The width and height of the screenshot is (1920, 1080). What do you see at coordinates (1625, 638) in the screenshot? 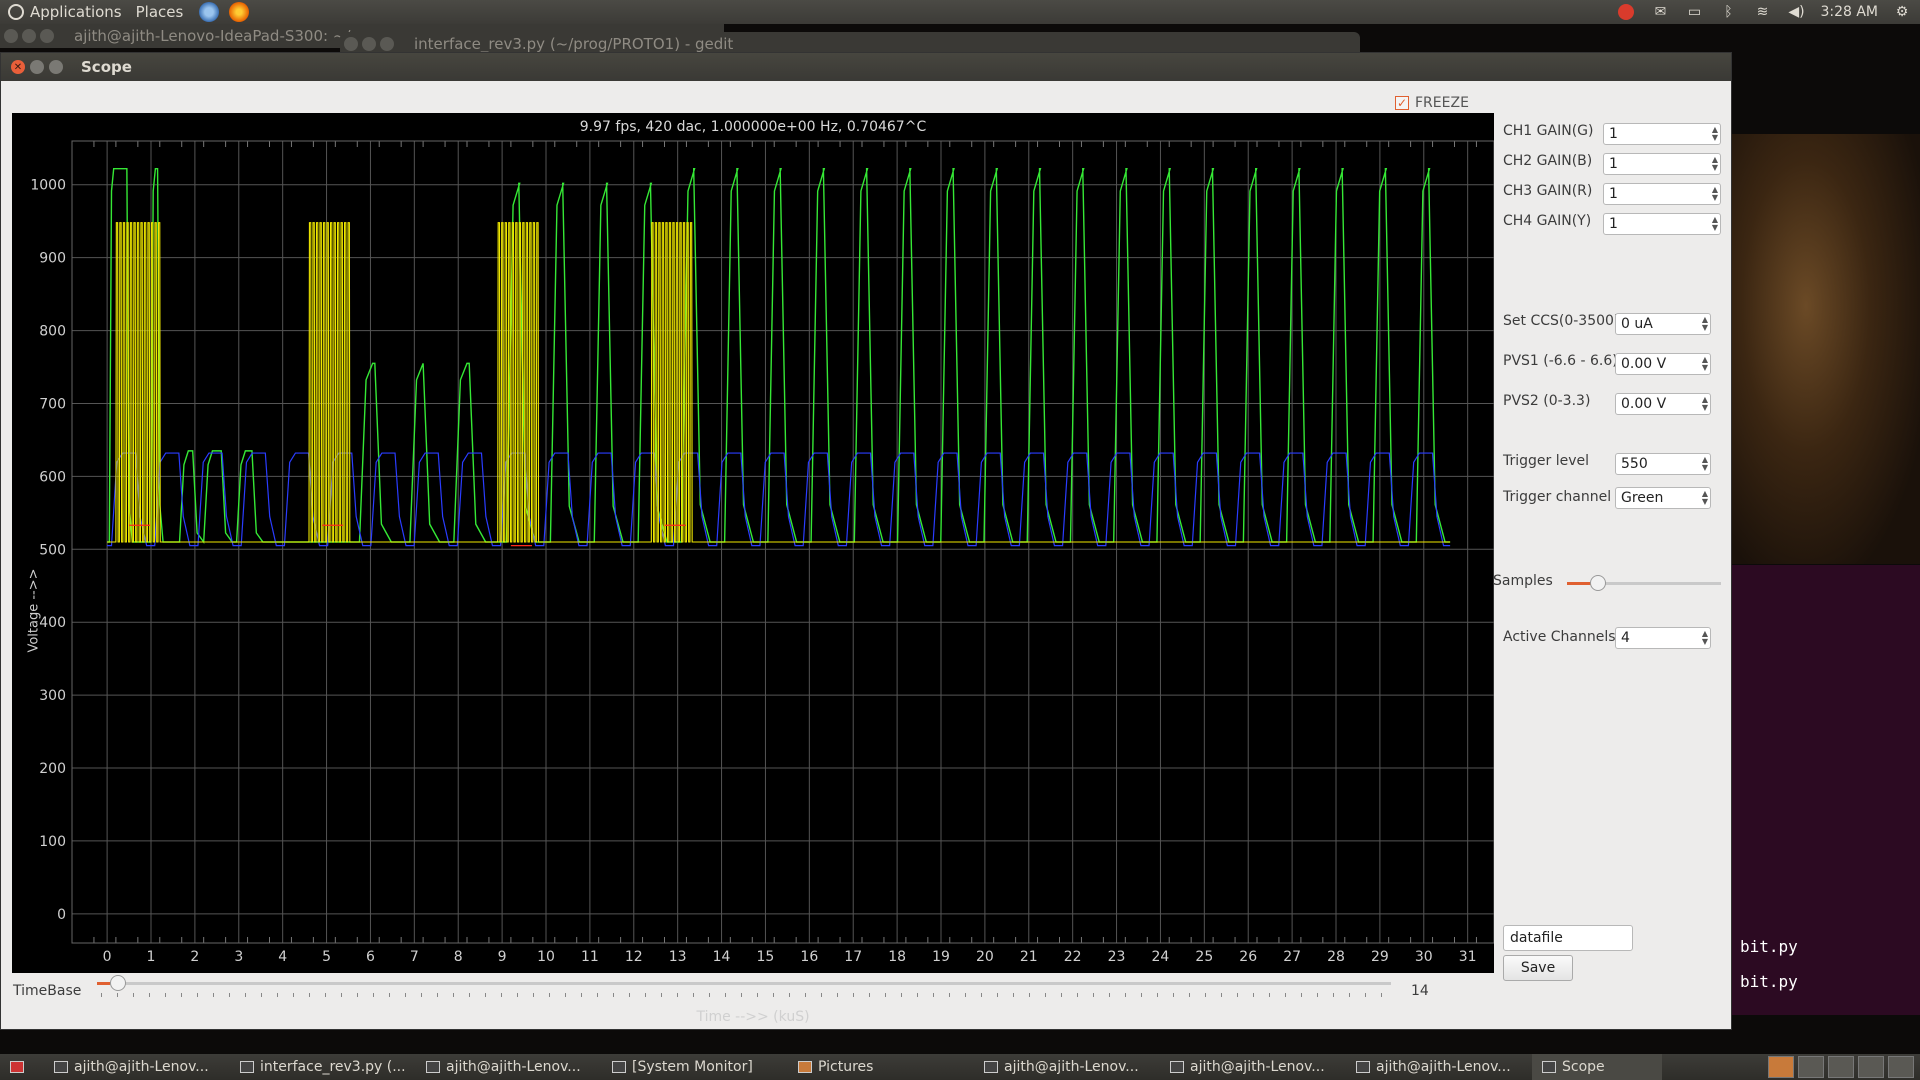
I see `active-channels-value: 4` at bounding box center [1625, 638].